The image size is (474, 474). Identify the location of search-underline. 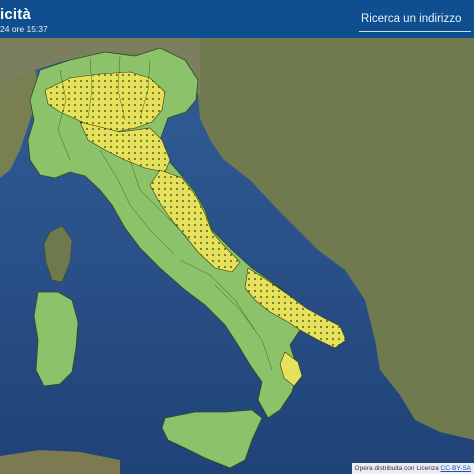
(415, 31).